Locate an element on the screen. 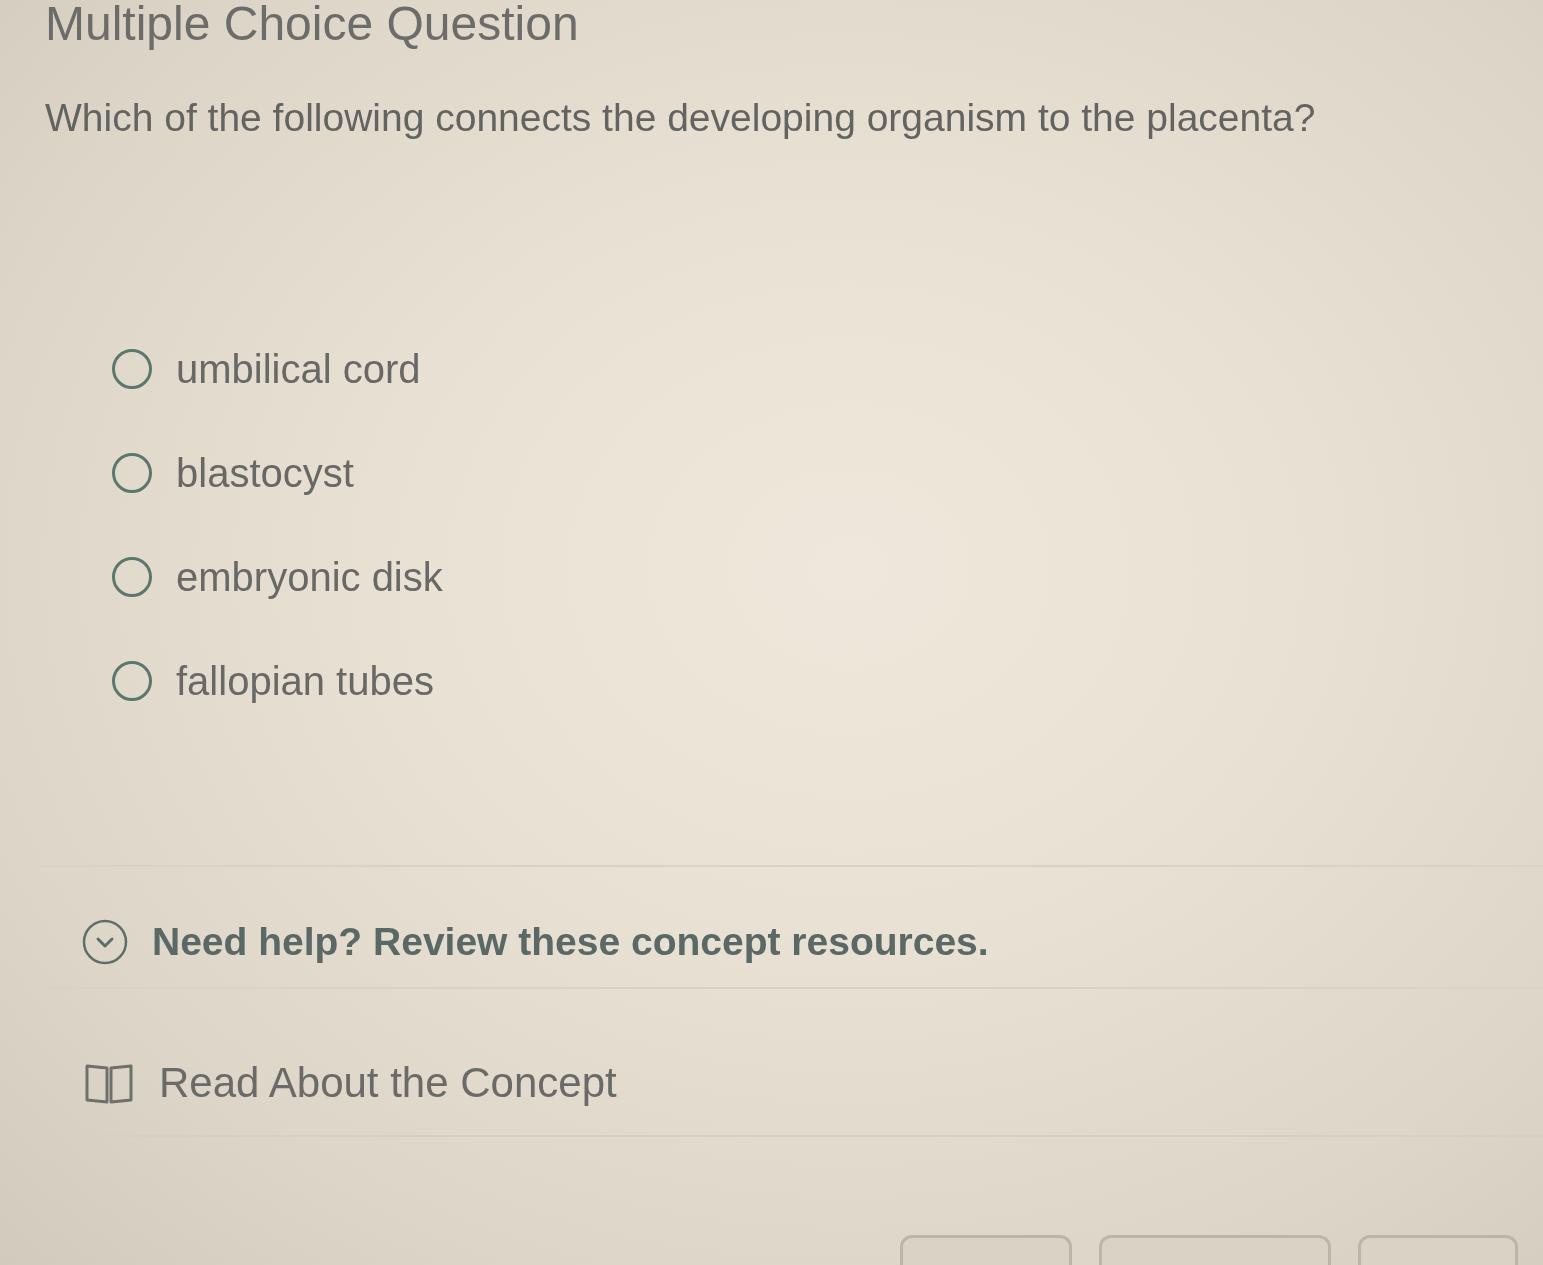  help-toggle: Need help? Review these concept resources. is located at coordinates (535, 942).